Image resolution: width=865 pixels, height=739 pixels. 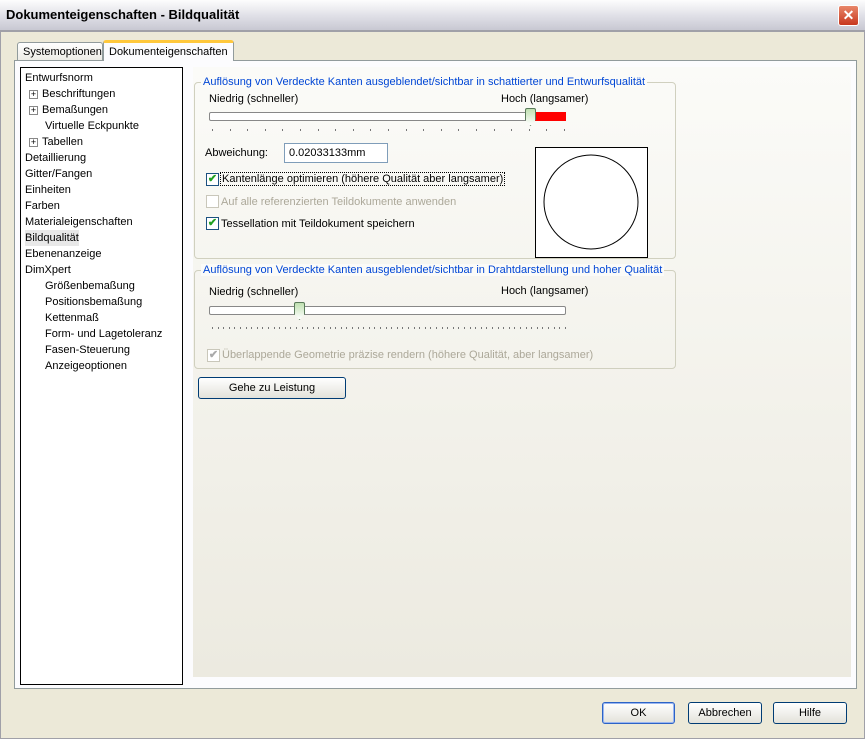 What do you see at coordinates (213, 355) in the screenshot?
I see `overlap-geometry-checkbox: ✔` at bounding box center [213, 355].